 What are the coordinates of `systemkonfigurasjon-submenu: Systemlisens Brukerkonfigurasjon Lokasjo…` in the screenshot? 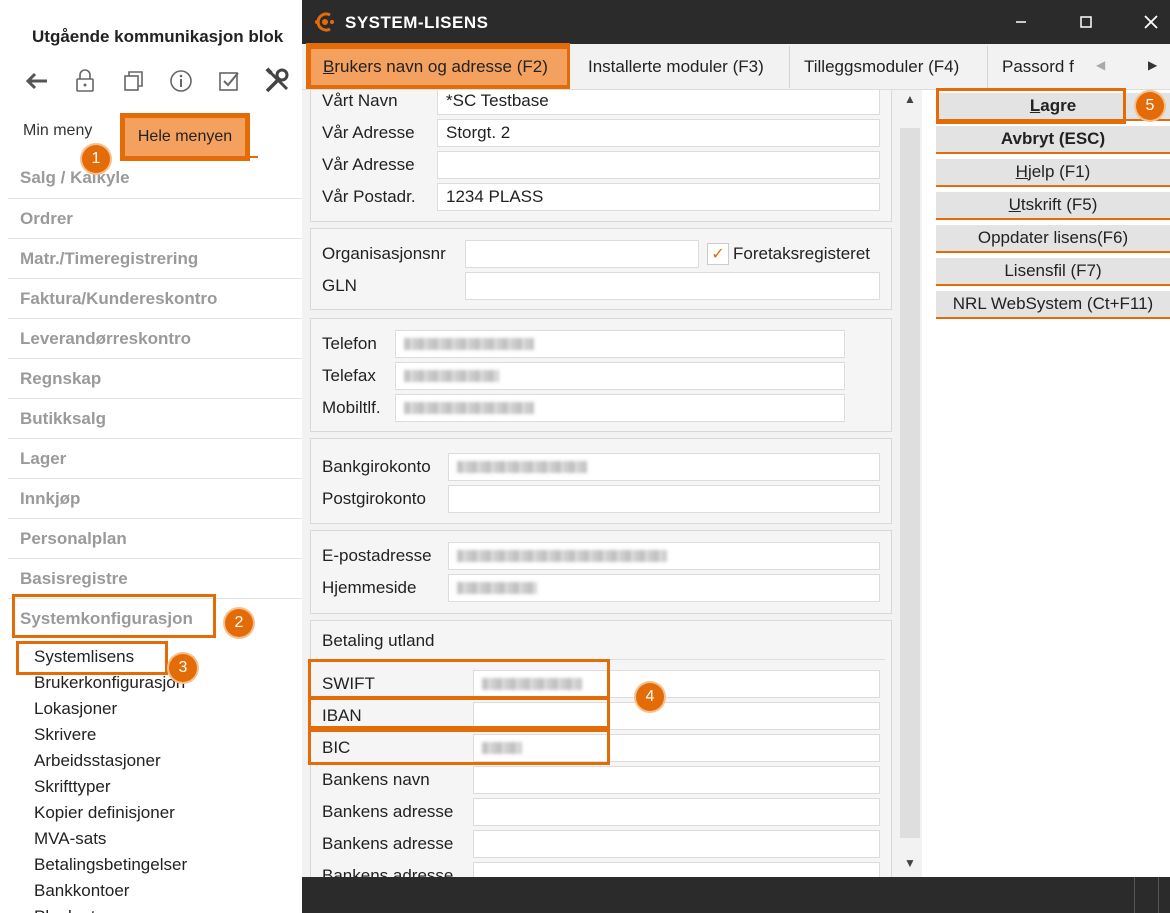 It's located at (110, 778).